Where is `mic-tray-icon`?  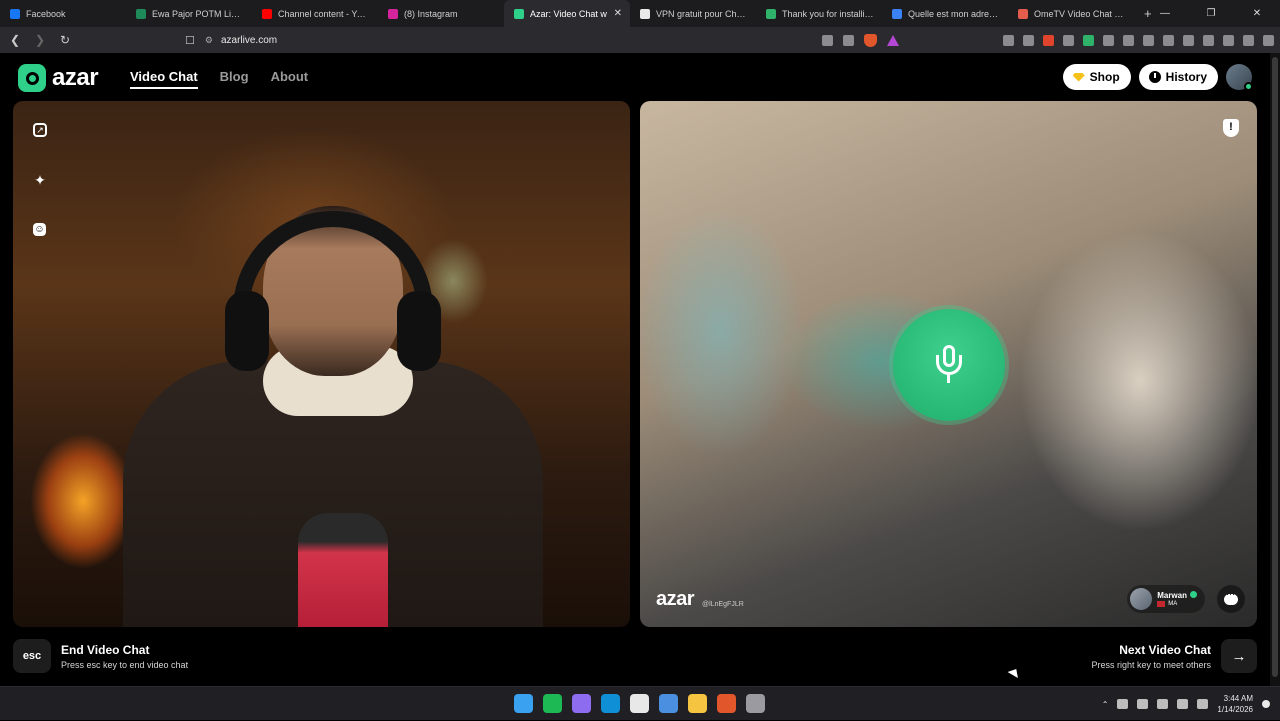
mic-tray-icon is located at coordinates (1163, 704).